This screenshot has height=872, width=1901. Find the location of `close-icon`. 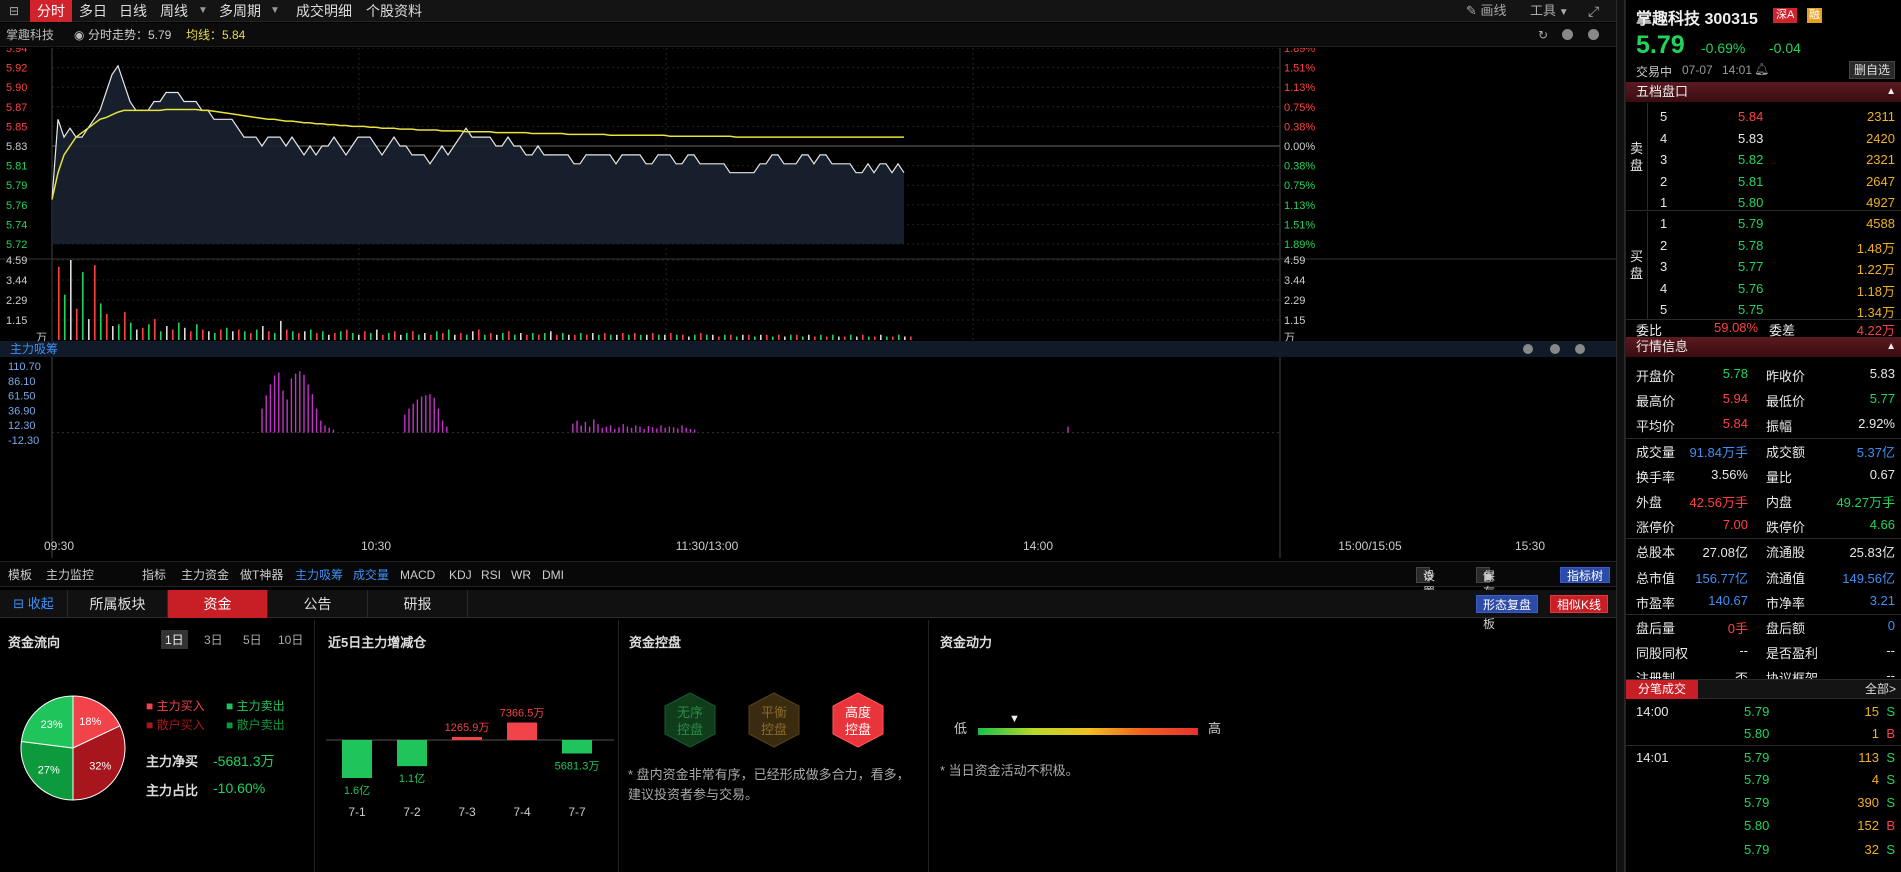

close-icon is located at coordinates (1593, 34).